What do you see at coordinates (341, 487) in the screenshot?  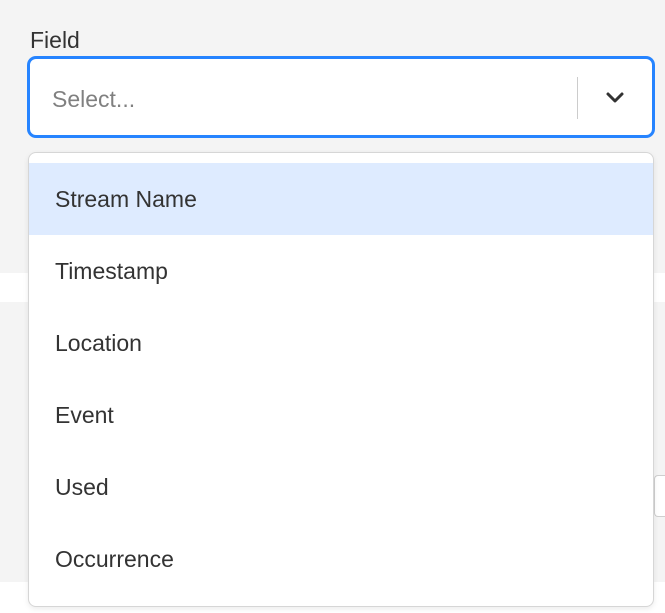 I see `option-used: Used` at bounding box center [341, 487].